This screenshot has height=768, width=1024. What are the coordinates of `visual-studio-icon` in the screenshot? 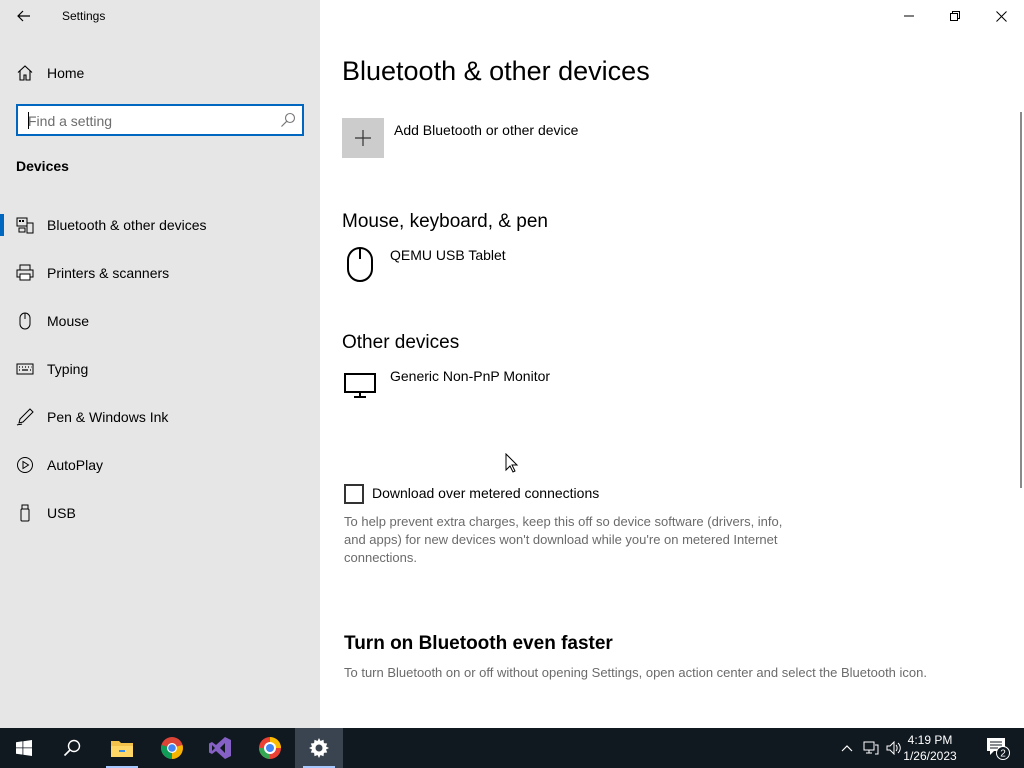 It's located at (220, 748).